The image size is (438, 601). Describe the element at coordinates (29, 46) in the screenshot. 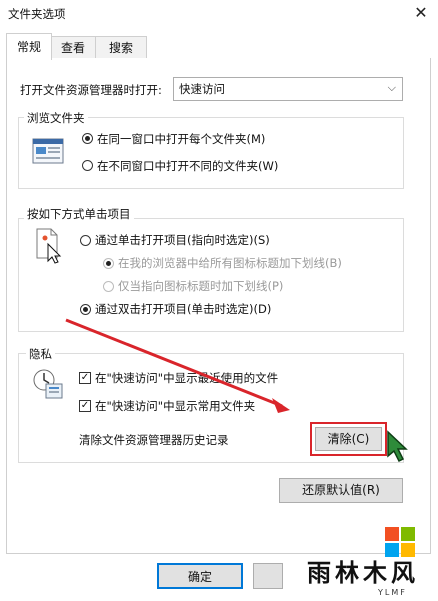

I see `tab-general: 常规` at that location.